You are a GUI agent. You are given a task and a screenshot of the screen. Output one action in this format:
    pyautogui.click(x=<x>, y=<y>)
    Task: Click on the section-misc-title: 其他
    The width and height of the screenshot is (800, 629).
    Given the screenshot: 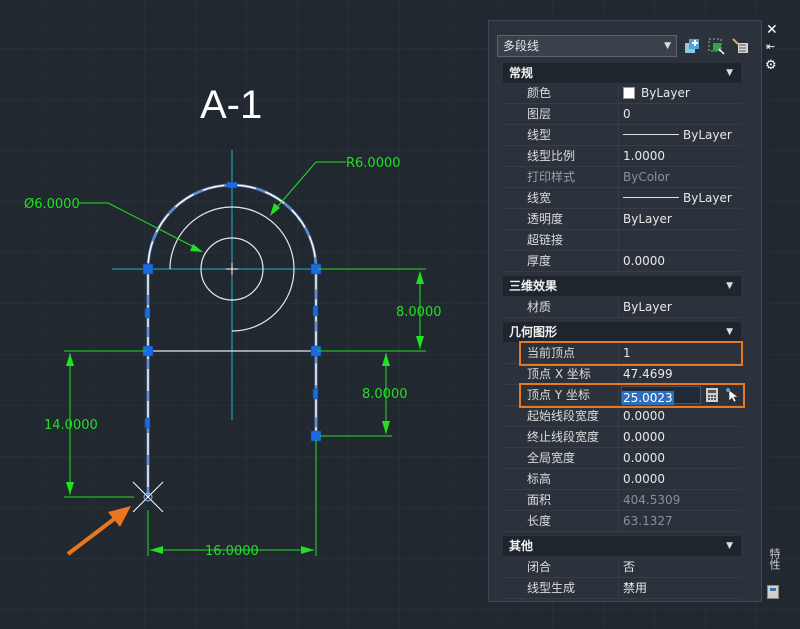 What is the action you would take?
    pyautogui.click(x=521, y=546)
    